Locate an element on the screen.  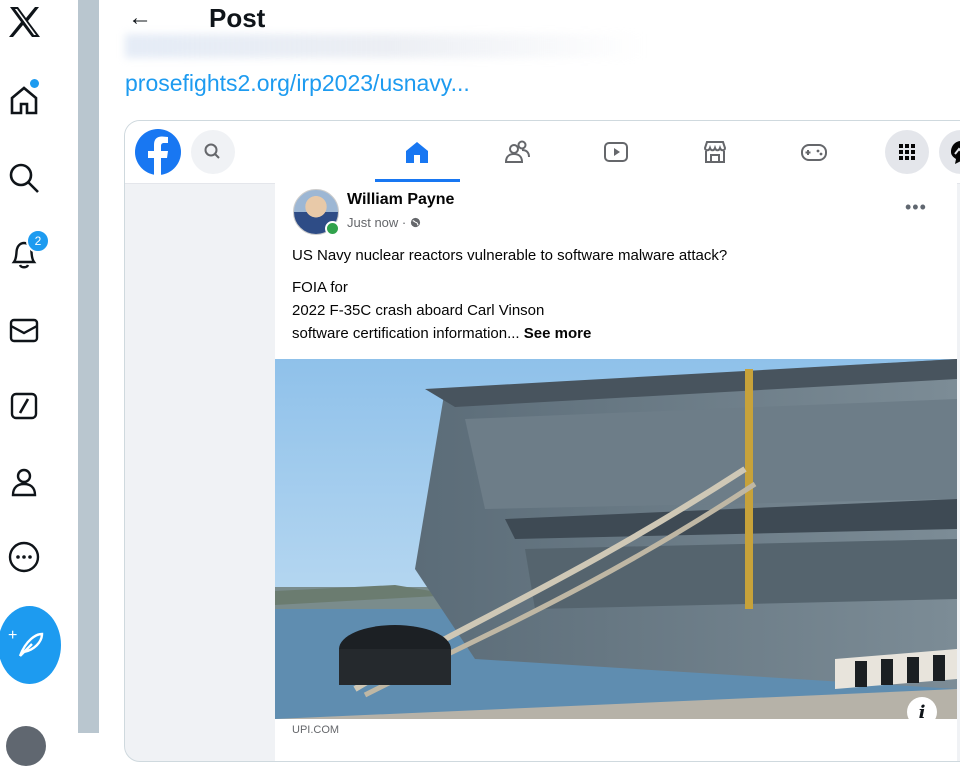
back-button: ← is located at coordinates (140, 18).